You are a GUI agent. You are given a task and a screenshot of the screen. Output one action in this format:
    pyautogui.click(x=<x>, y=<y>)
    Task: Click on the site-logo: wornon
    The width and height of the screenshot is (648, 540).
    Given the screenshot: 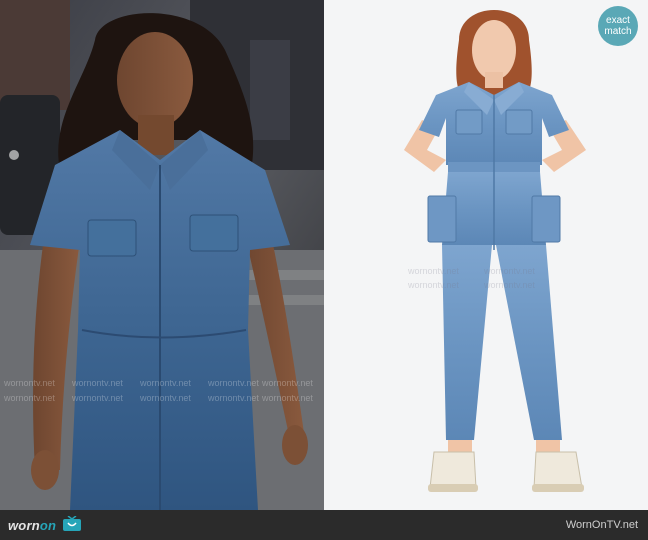 What is the action you would take?
    pyautogui.click(x=46, y=525)
    